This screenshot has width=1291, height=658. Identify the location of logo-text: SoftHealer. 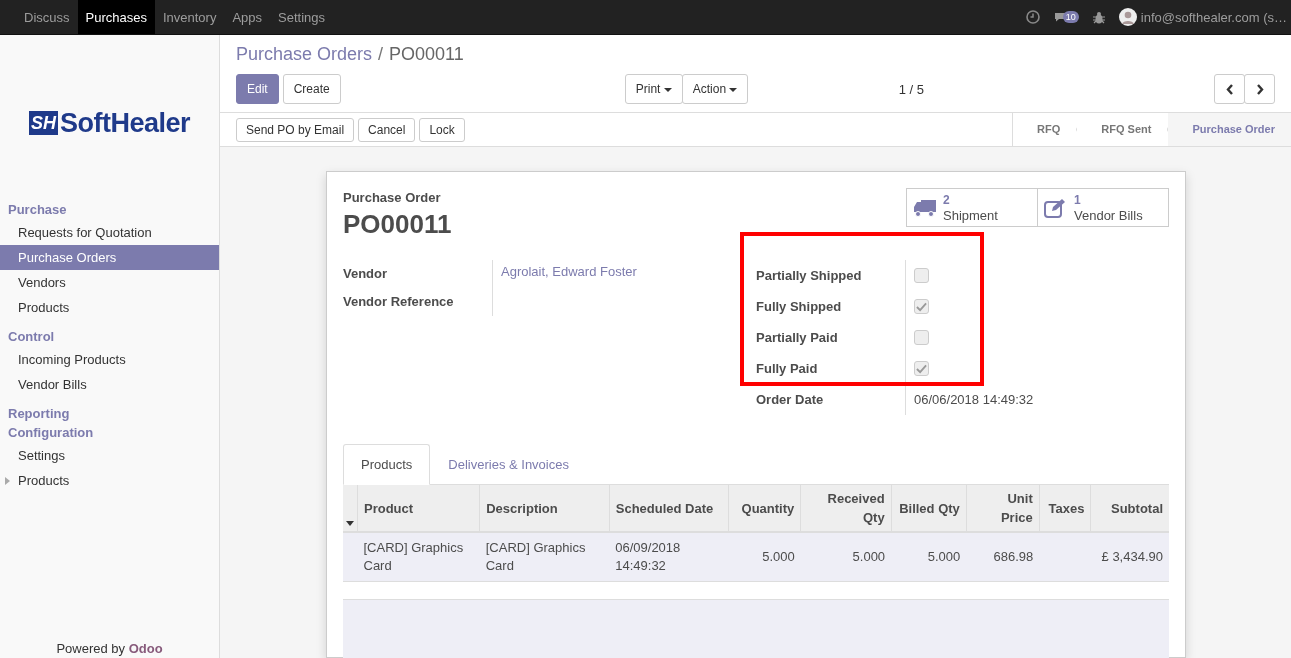
(125, 123).